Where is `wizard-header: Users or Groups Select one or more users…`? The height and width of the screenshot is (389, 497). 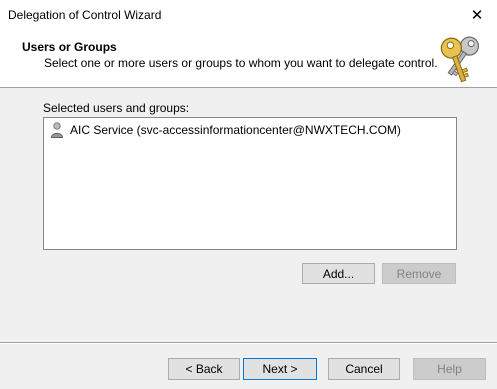 wizard-header: Users or Groups Select one or more users… is located at coordinates (248, 59).